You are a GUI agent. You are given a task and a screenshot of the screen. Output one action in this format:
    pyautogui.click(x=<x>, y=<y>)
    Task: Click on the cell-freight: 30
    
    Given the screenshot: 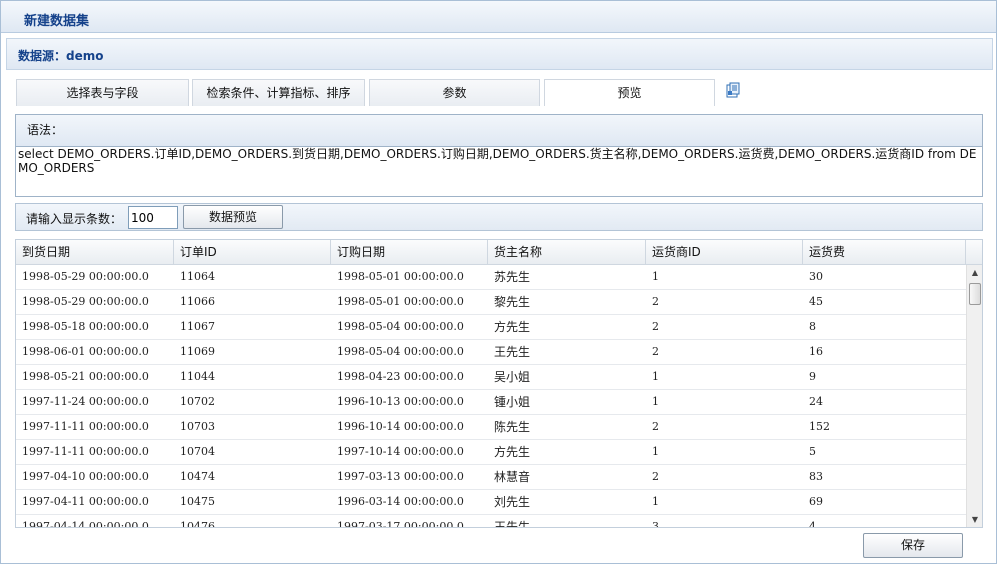 What is the action you would take?
    pyautogui.click(x=816, y=276)
    